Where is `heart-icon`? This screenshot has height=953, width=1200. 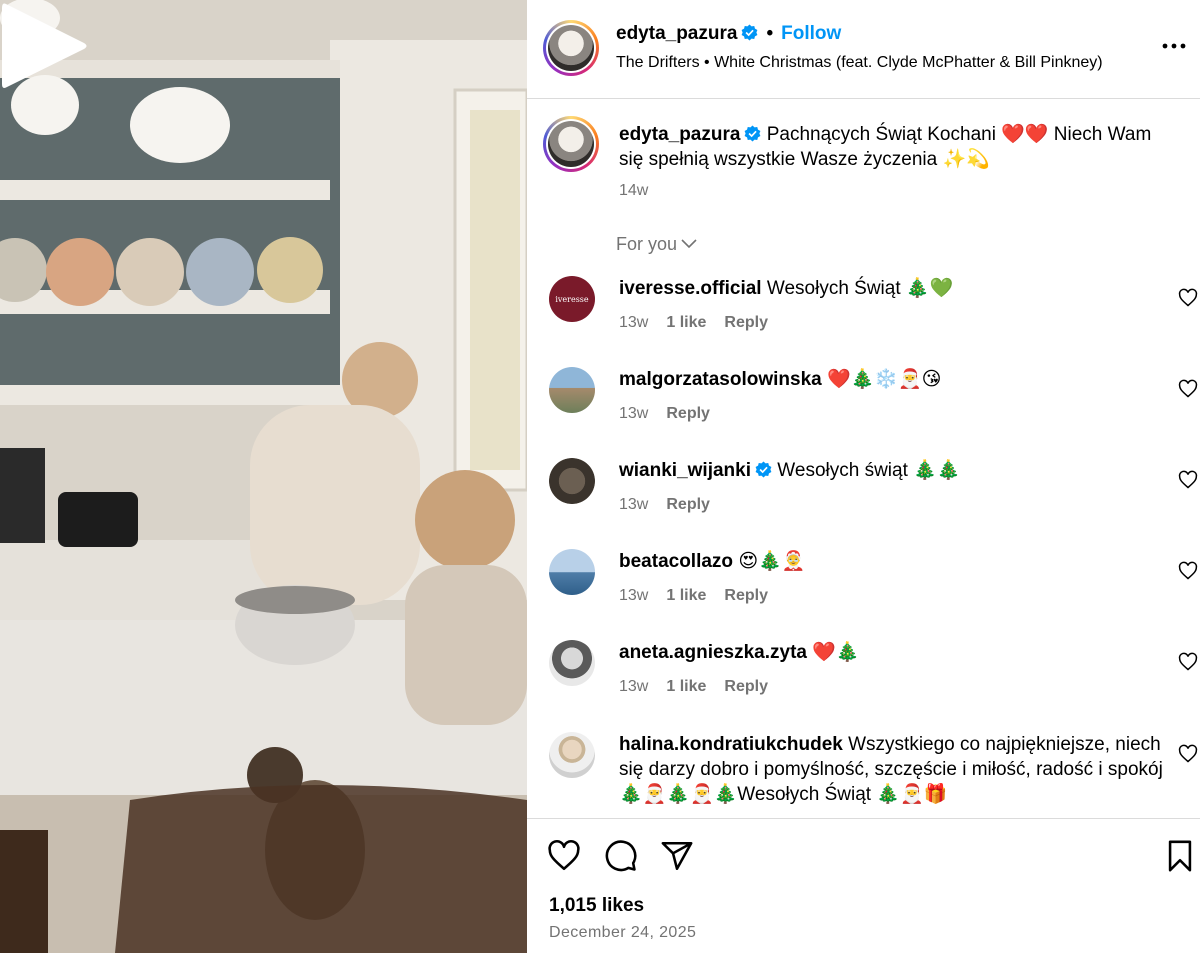 heart-icon is located at coordinates (564, 856).